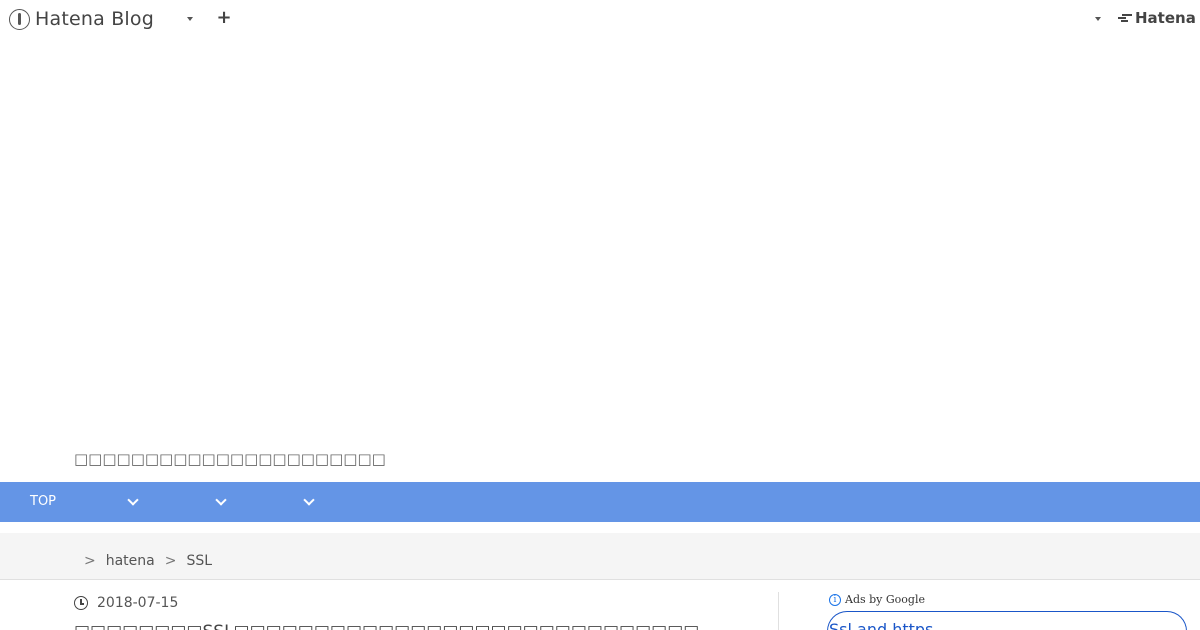 This screenshot has width=1200, height=630. What do you see at coordinates (43, 501) in the screenshot?
I see `nav-top-link: TOP` at bounding box center [43, 501].